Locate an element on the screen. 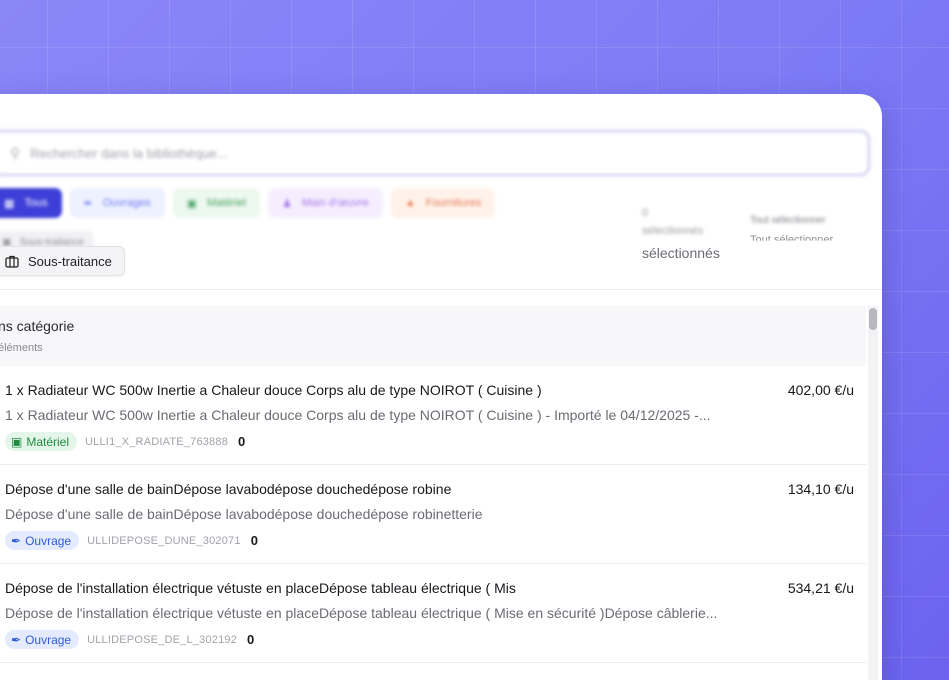  ghost-select-all: Tout sélectionner is located at coordinates (788, 220).